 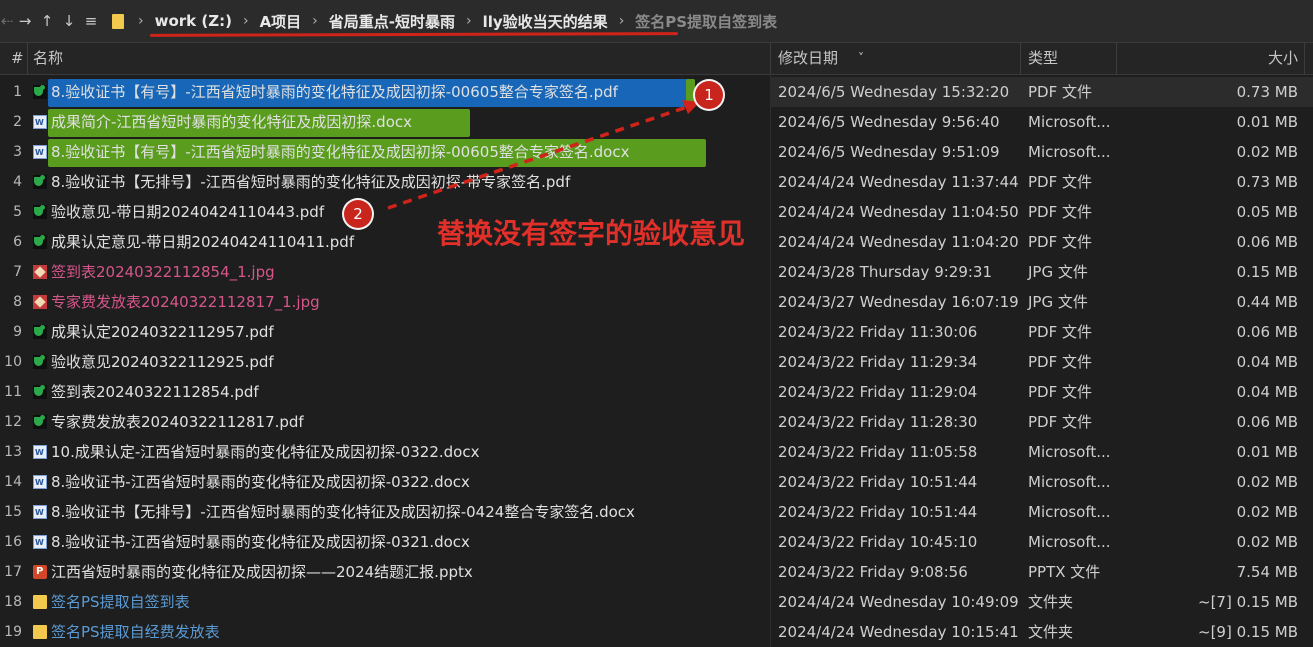 I want to click on annotation-badge-1: 1, so click(x=709, y=95).